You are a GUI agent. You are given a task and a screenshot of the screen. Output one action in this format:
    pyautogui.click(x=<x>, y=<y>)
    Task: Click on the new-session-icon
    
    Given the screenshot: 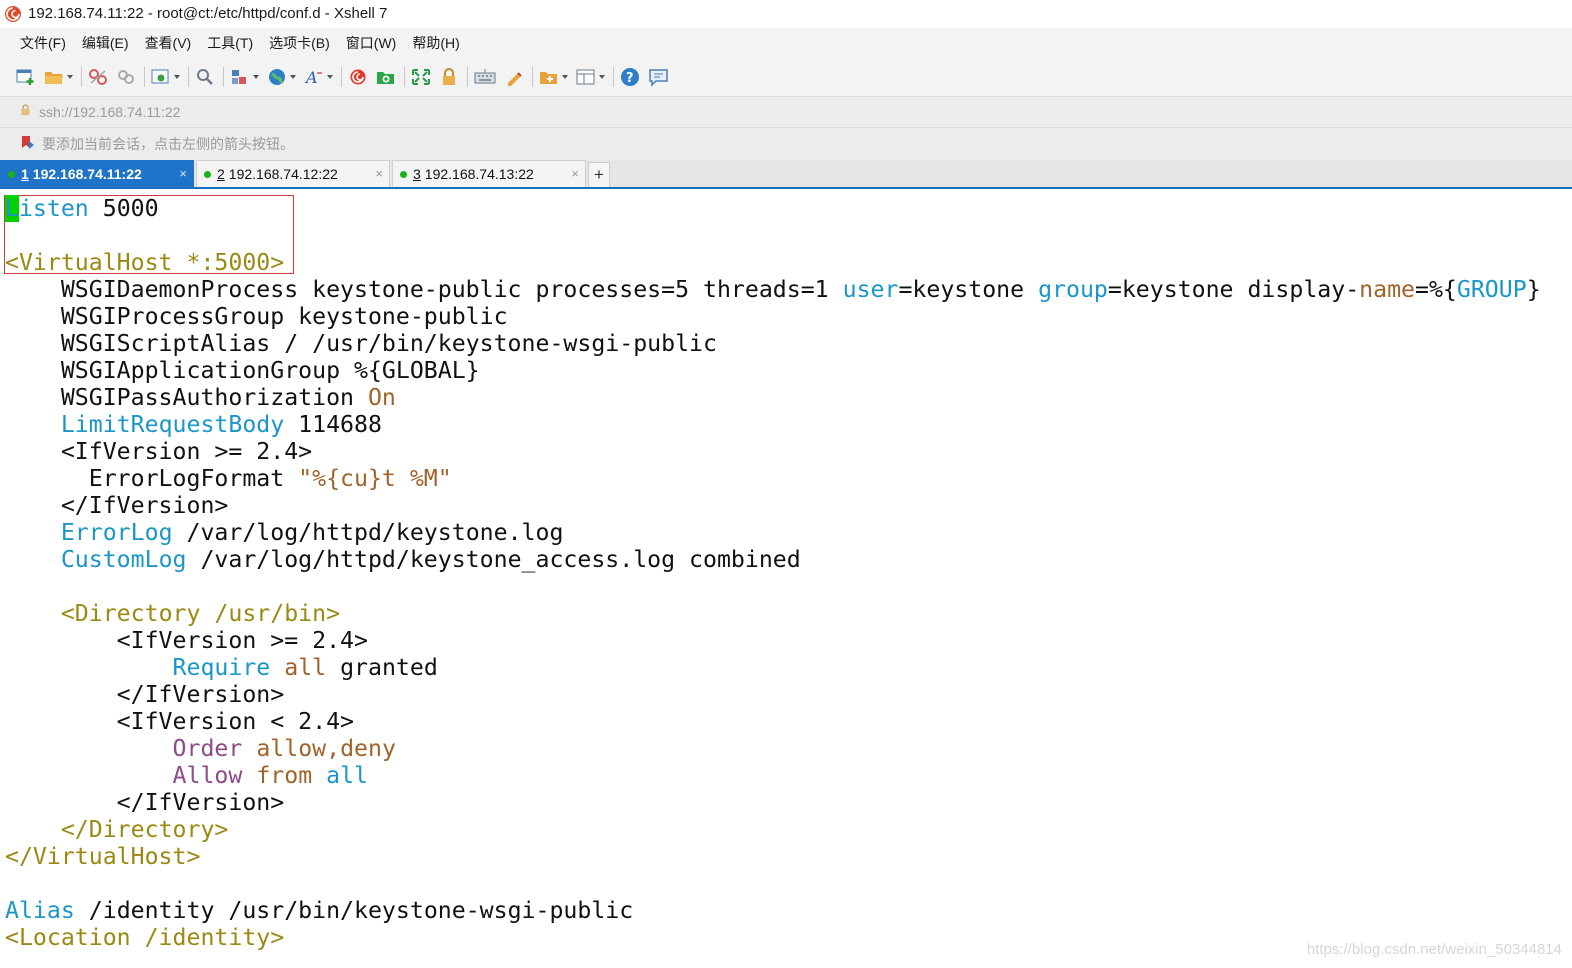 What is the action you would take?
    pyautogui.click(x=26, y=77)
    